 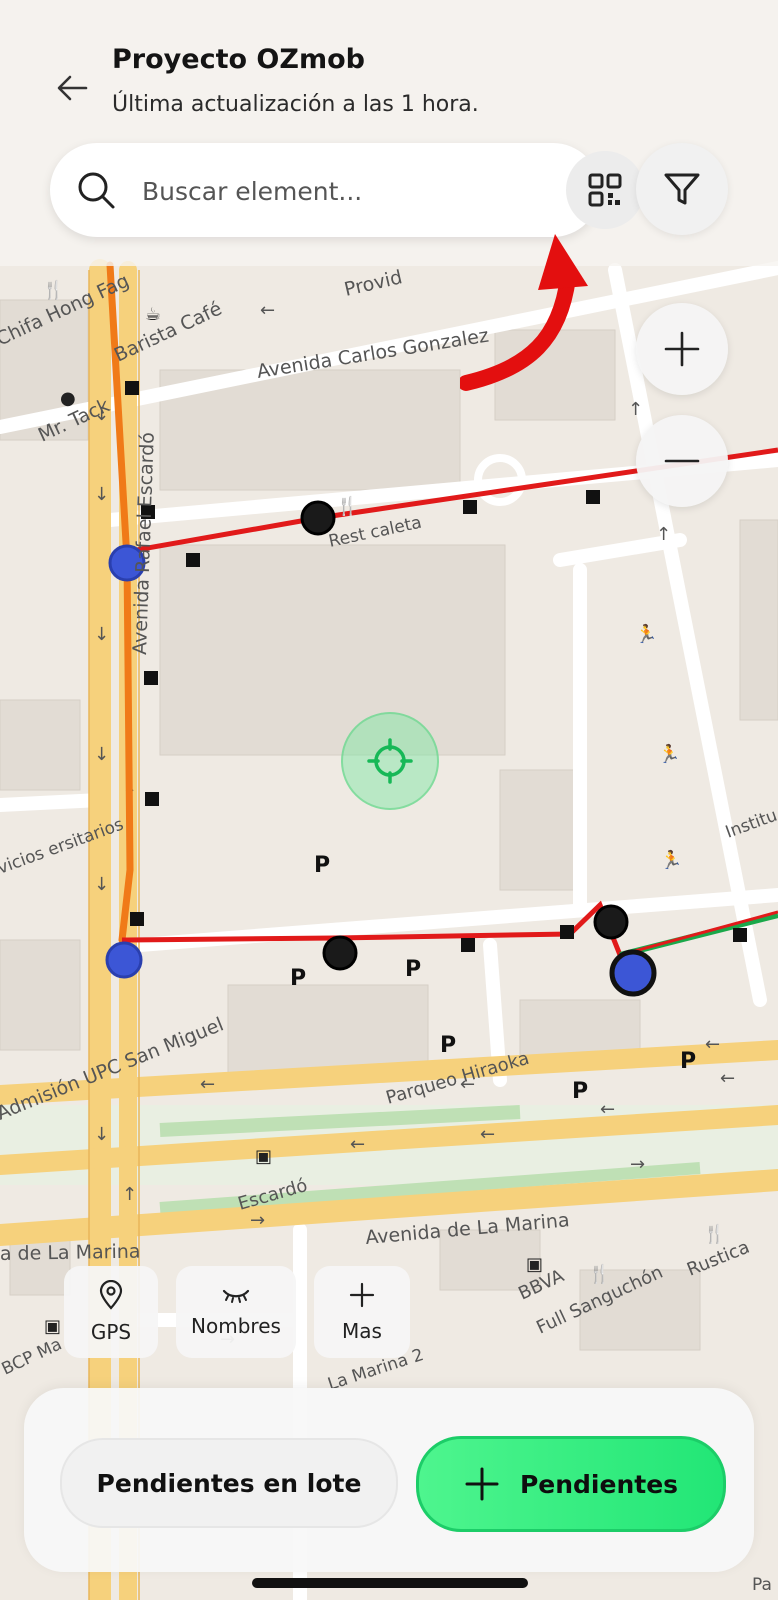 I want to click on zoom-out-button, so click(x=682, y=461).